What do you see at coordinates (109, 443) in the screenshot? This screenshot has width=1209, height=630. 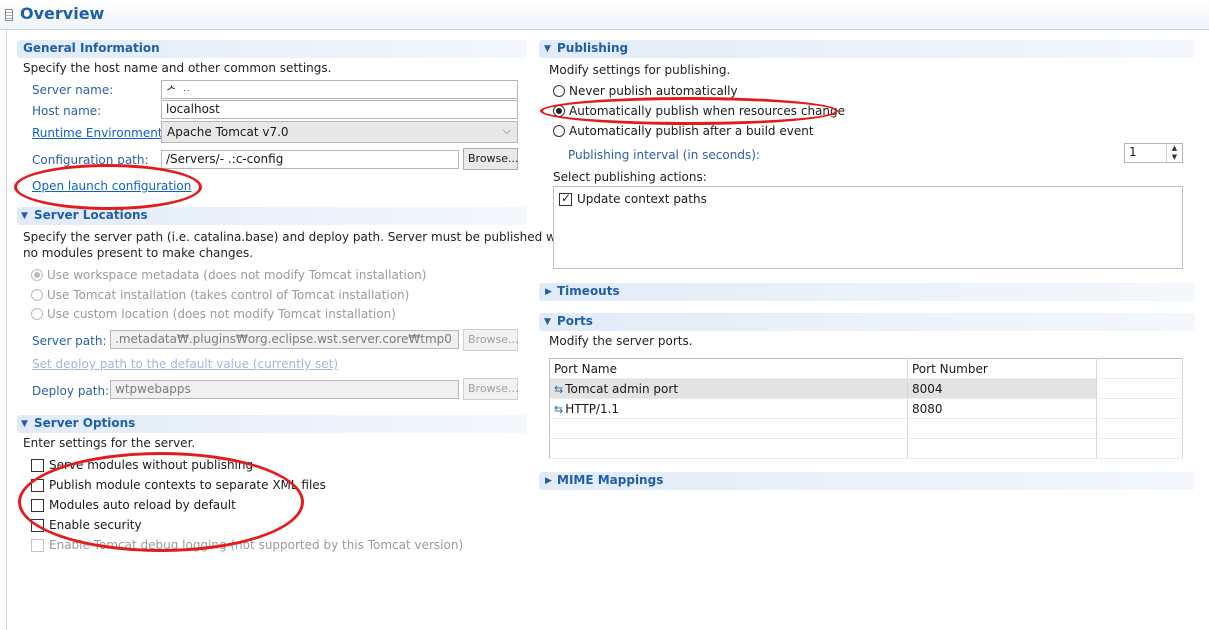 I see `server-options-description: Enter settings for the server.` at bounding box center [109, 443].